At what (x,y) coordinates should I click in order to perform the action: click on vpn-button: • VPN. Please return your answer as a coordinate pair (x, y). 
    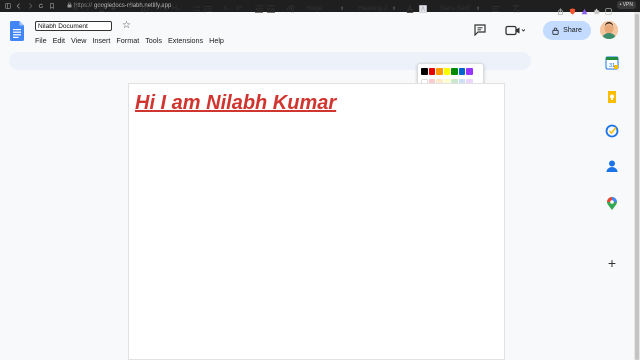
    Looking at the image, I should click on (626, 5).